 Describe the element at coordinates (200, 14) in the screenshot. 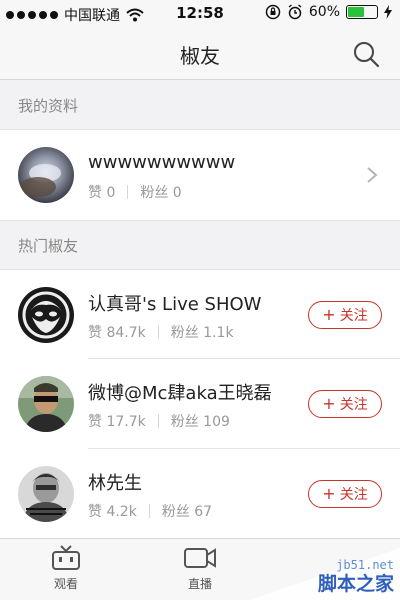

I see `status-bar: 中国联通 12:58 60%` at that location.